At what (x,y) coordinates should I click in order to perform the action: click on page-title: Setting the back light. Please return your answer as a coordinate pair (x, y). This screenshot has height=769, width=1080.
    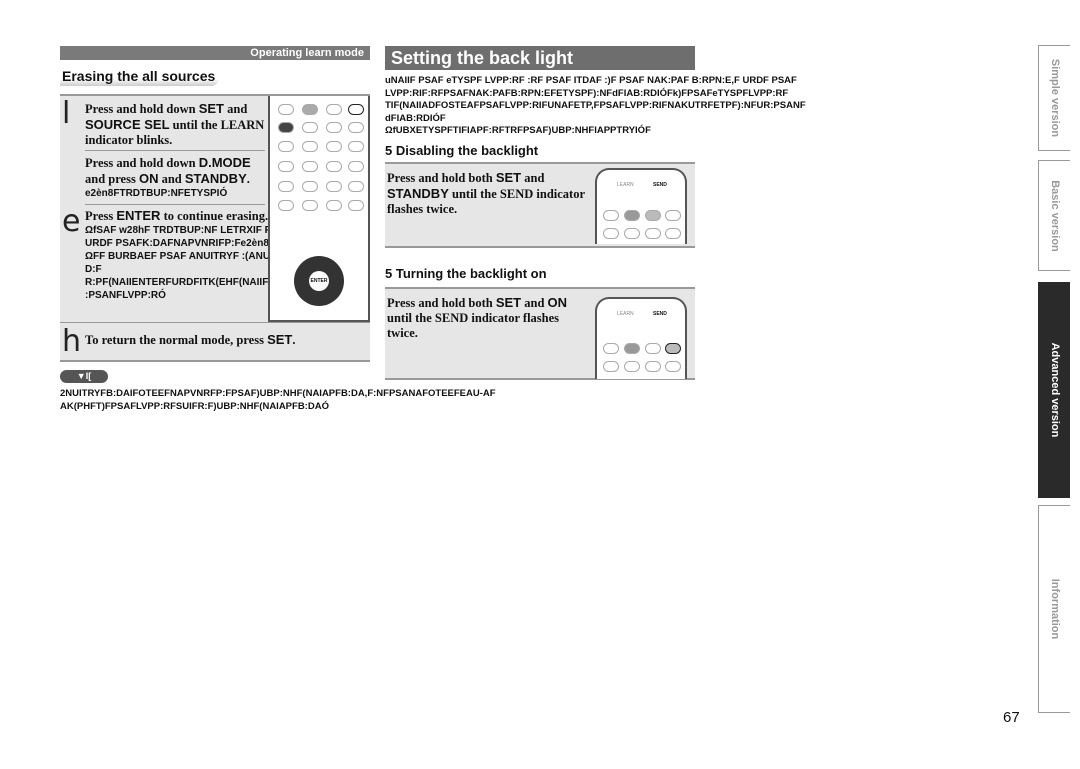
    Looking at the image, I should click on (540, 58).